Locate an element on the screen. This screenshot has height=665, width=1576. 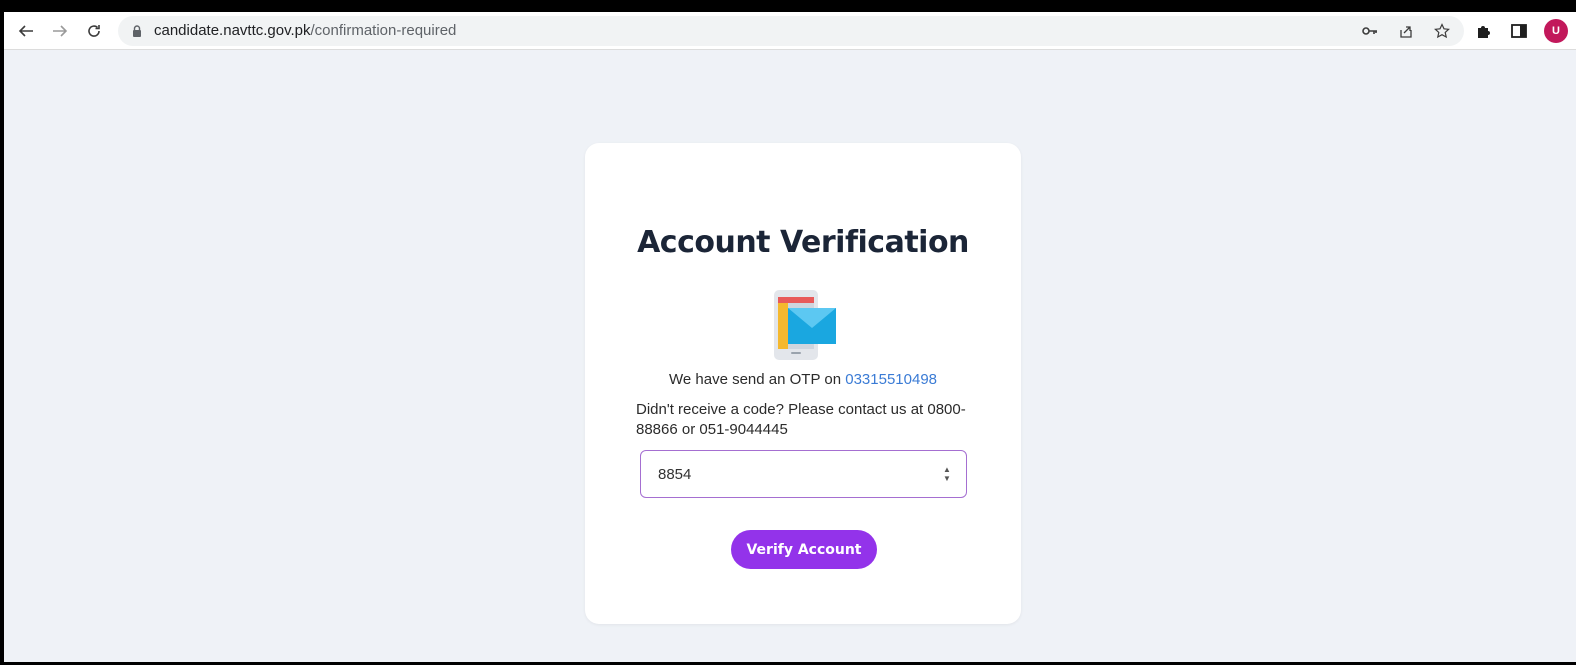
stepper-up-icon: ▲ is located at coordinates (947, 469).